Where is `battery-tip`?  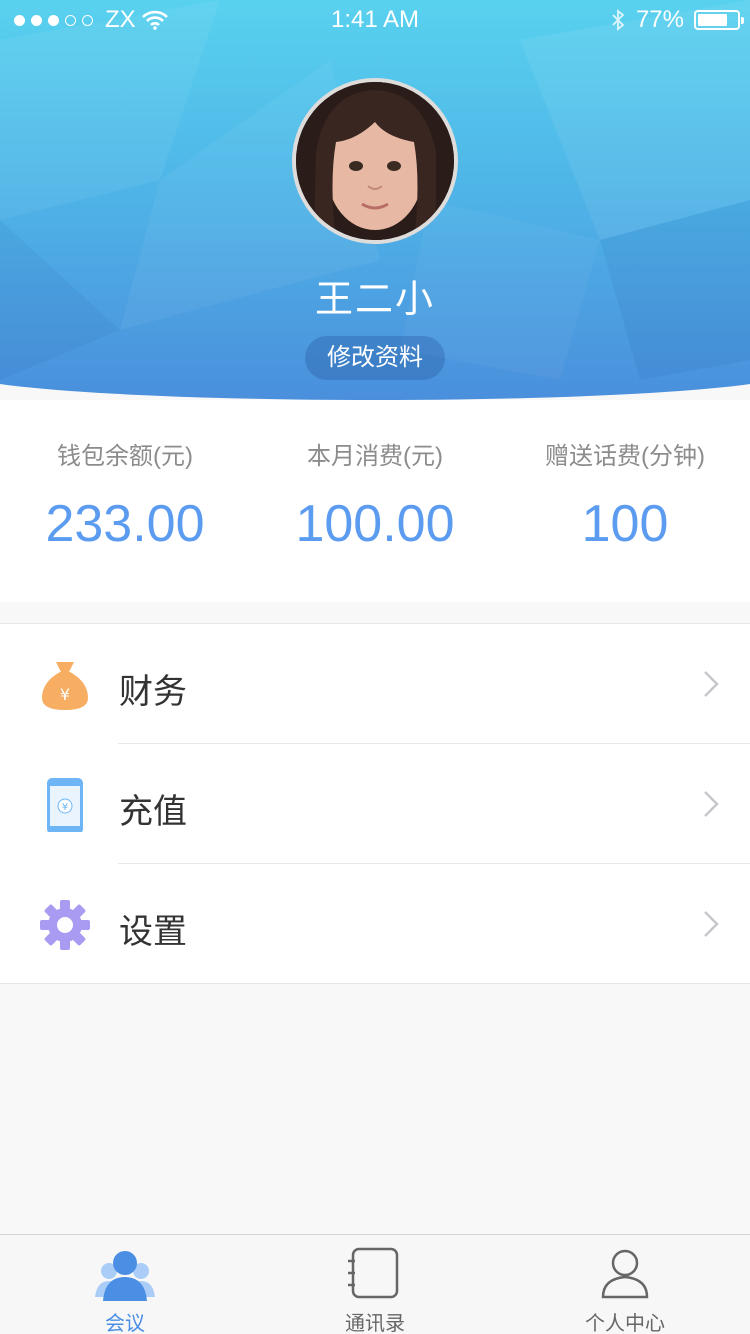
battery-tip is located at coordinates (742, 20).